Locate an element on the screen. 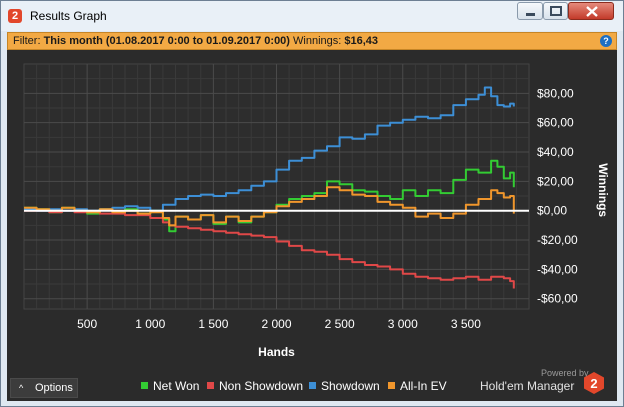 This screenshot has width=624, height=407. legend-label: Showdown is located at coordinates (350, 386).